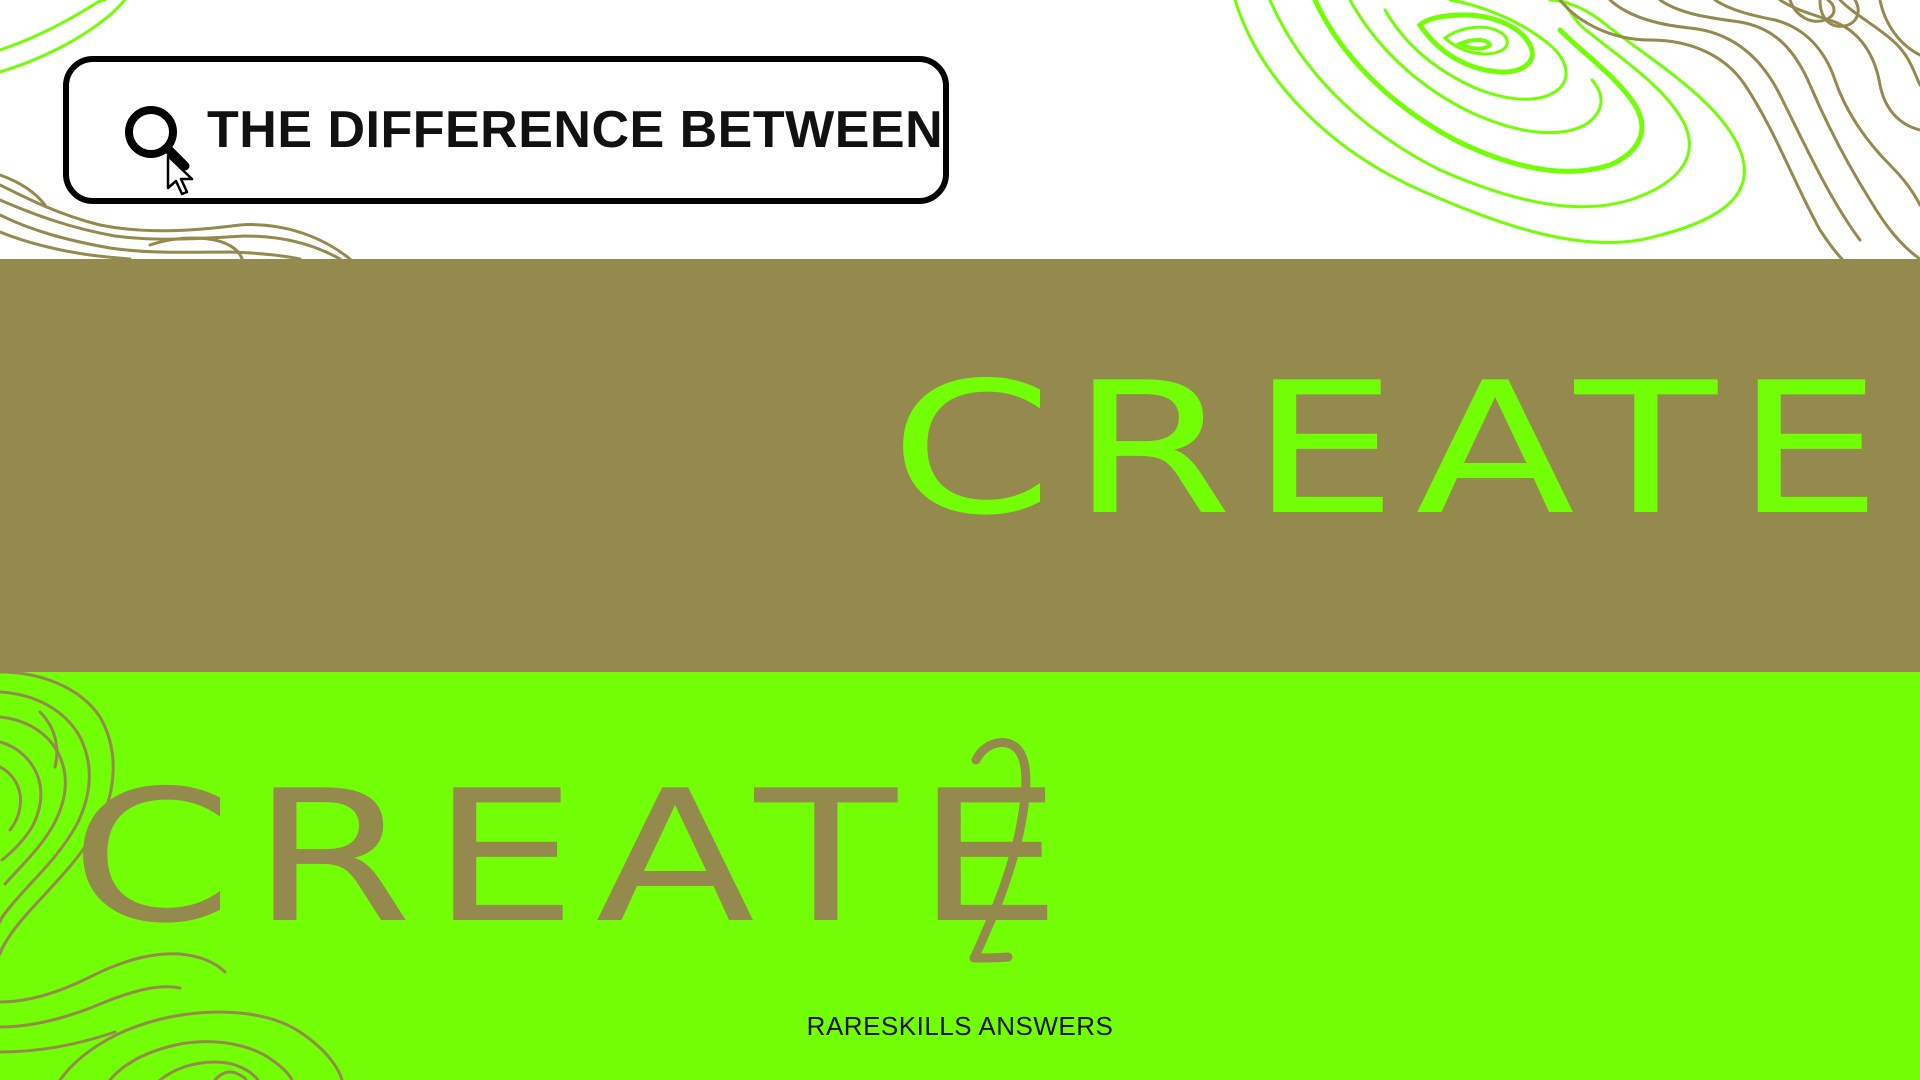  Describe the element at coordinates (960, 1026) in the screenshot. I see `footer-label: RARESKILLS ANSWERS` at that location.